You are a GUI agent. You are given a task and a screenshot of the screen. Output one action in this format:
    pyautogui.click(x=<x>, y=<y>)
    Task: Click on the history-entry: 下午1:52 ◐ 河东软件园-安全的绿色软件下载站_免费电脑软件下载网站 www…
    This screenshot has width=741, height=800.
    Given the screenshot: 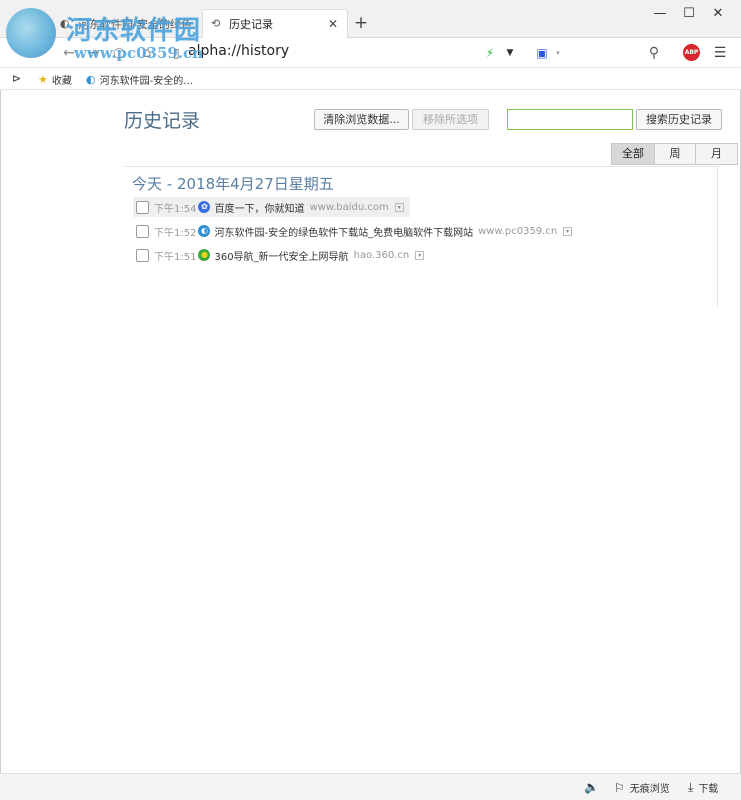 What is the action you would take?
    pyautogui.click(x=355, y=231)
    